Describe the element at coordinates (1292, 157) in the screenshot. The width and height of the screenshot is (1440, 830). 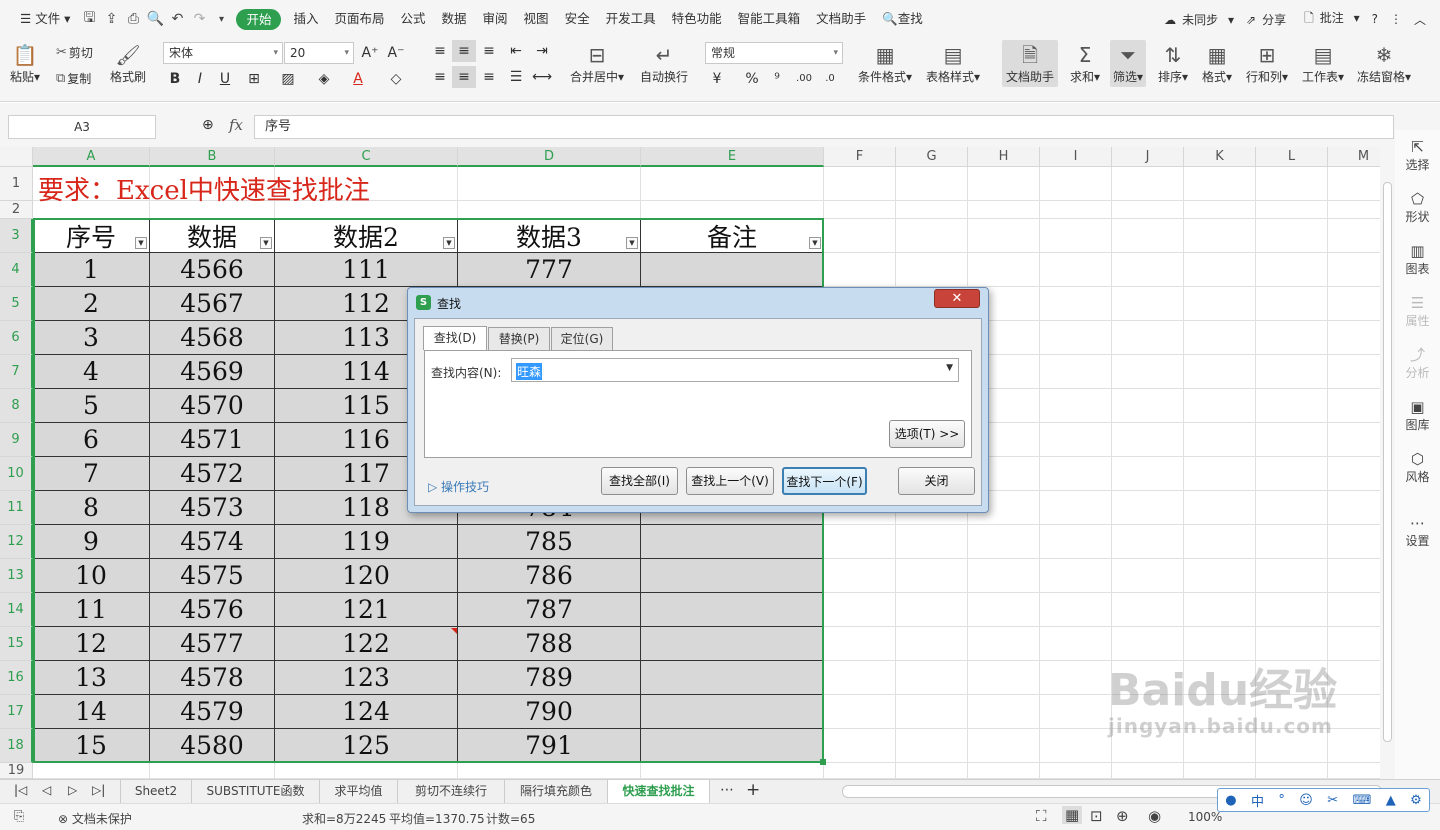
I see `column-header-l: L` at that location.